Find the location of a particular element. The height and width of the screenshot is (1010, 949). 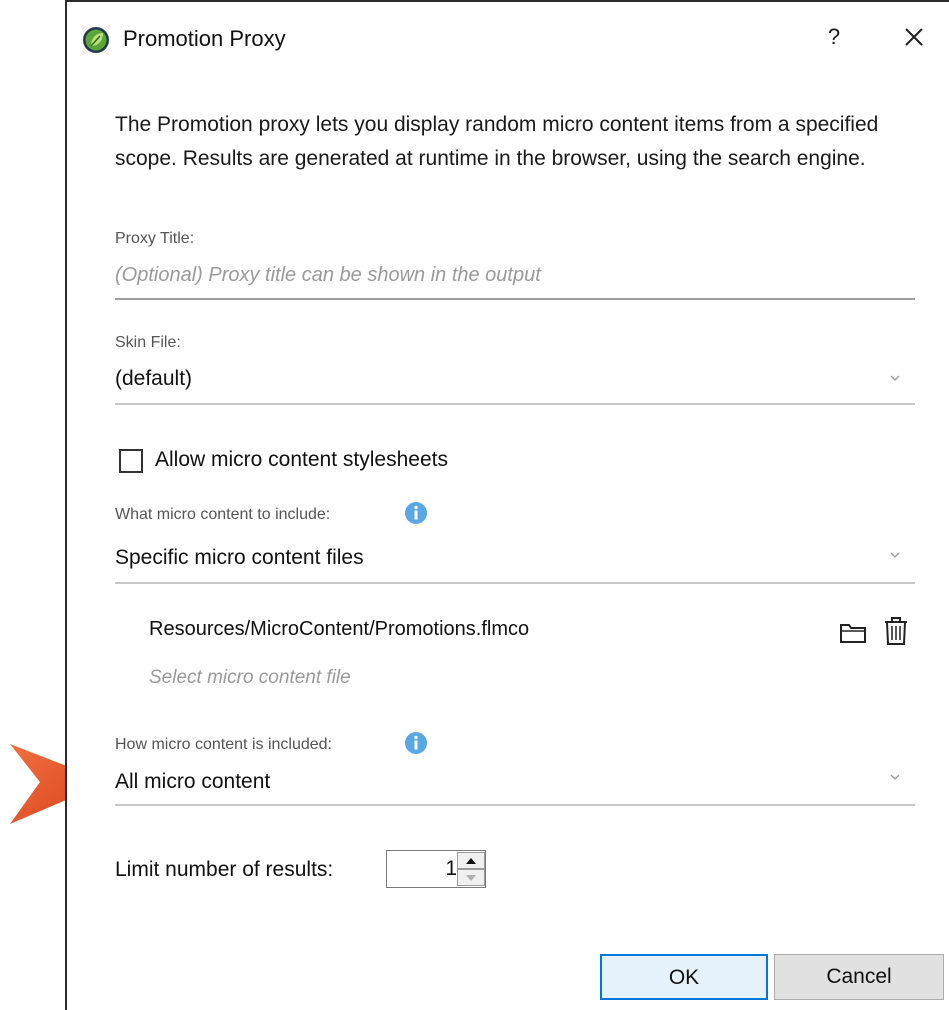

what-include-select: Specific micro content files is located at coordinates (239, 558).